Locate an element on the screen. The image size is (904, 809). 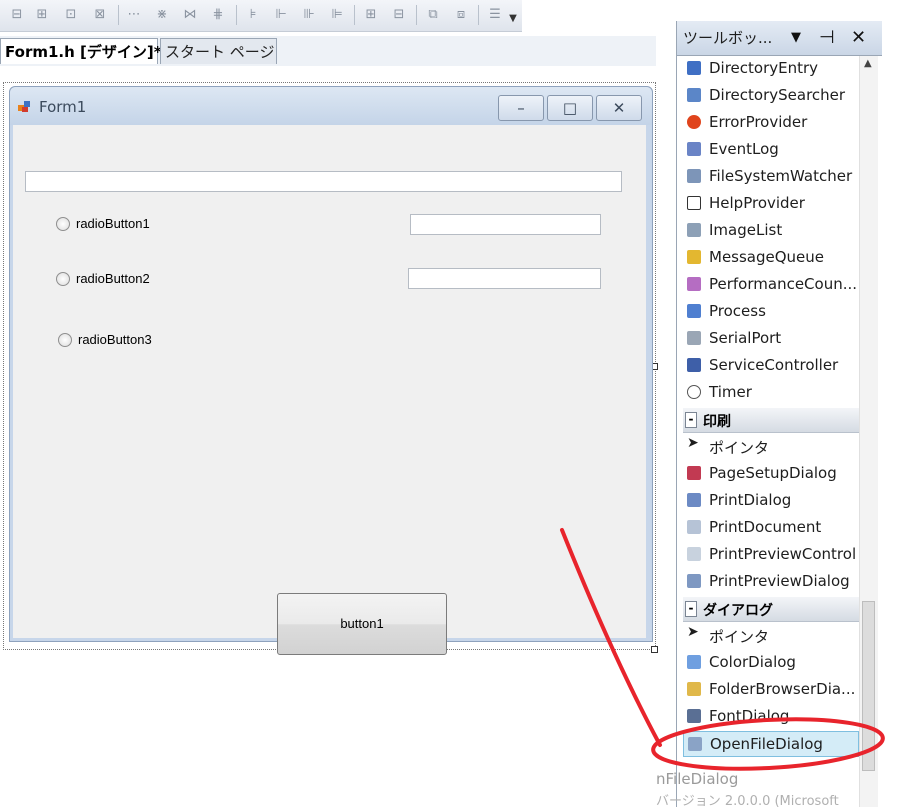
form-titlebar: Form1 – □ ✕ is located at coordinates (331, 106).